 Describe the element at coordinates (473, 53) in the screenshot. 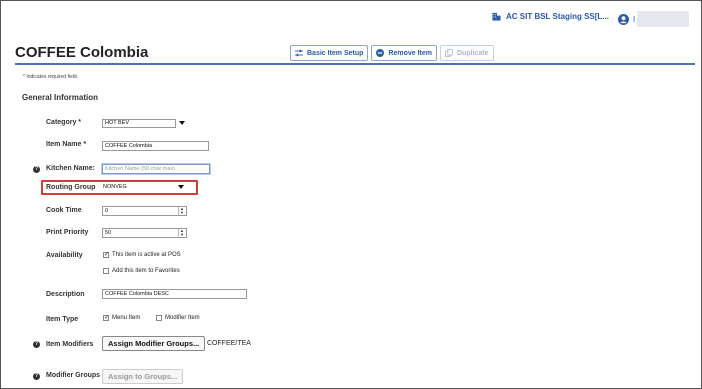

I see `duplicate-label: Duplicate` at that location.